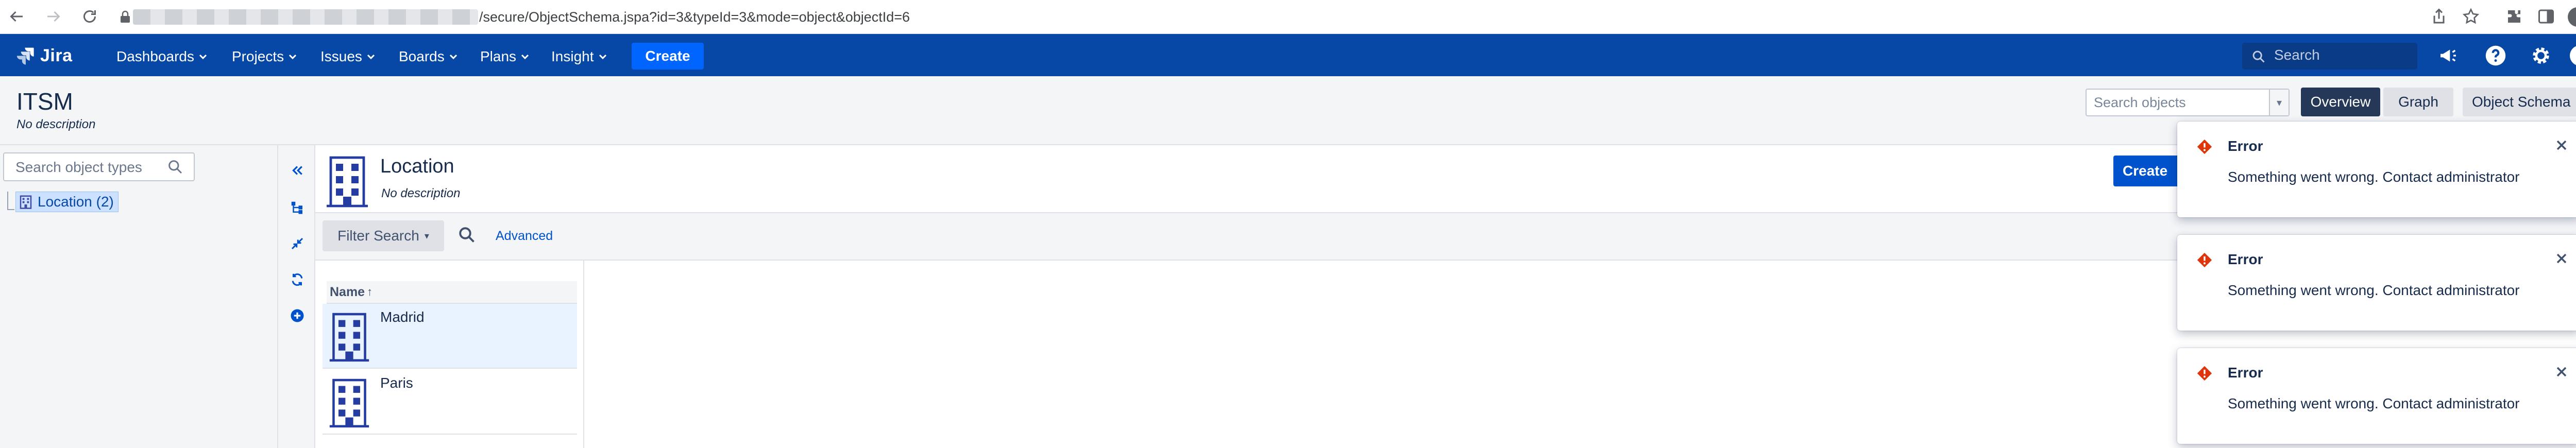  What do you see at coordinates (2340, 102) in the screenshot?
I see `tab-overview: Overview` at bounding box center [2340, 102].